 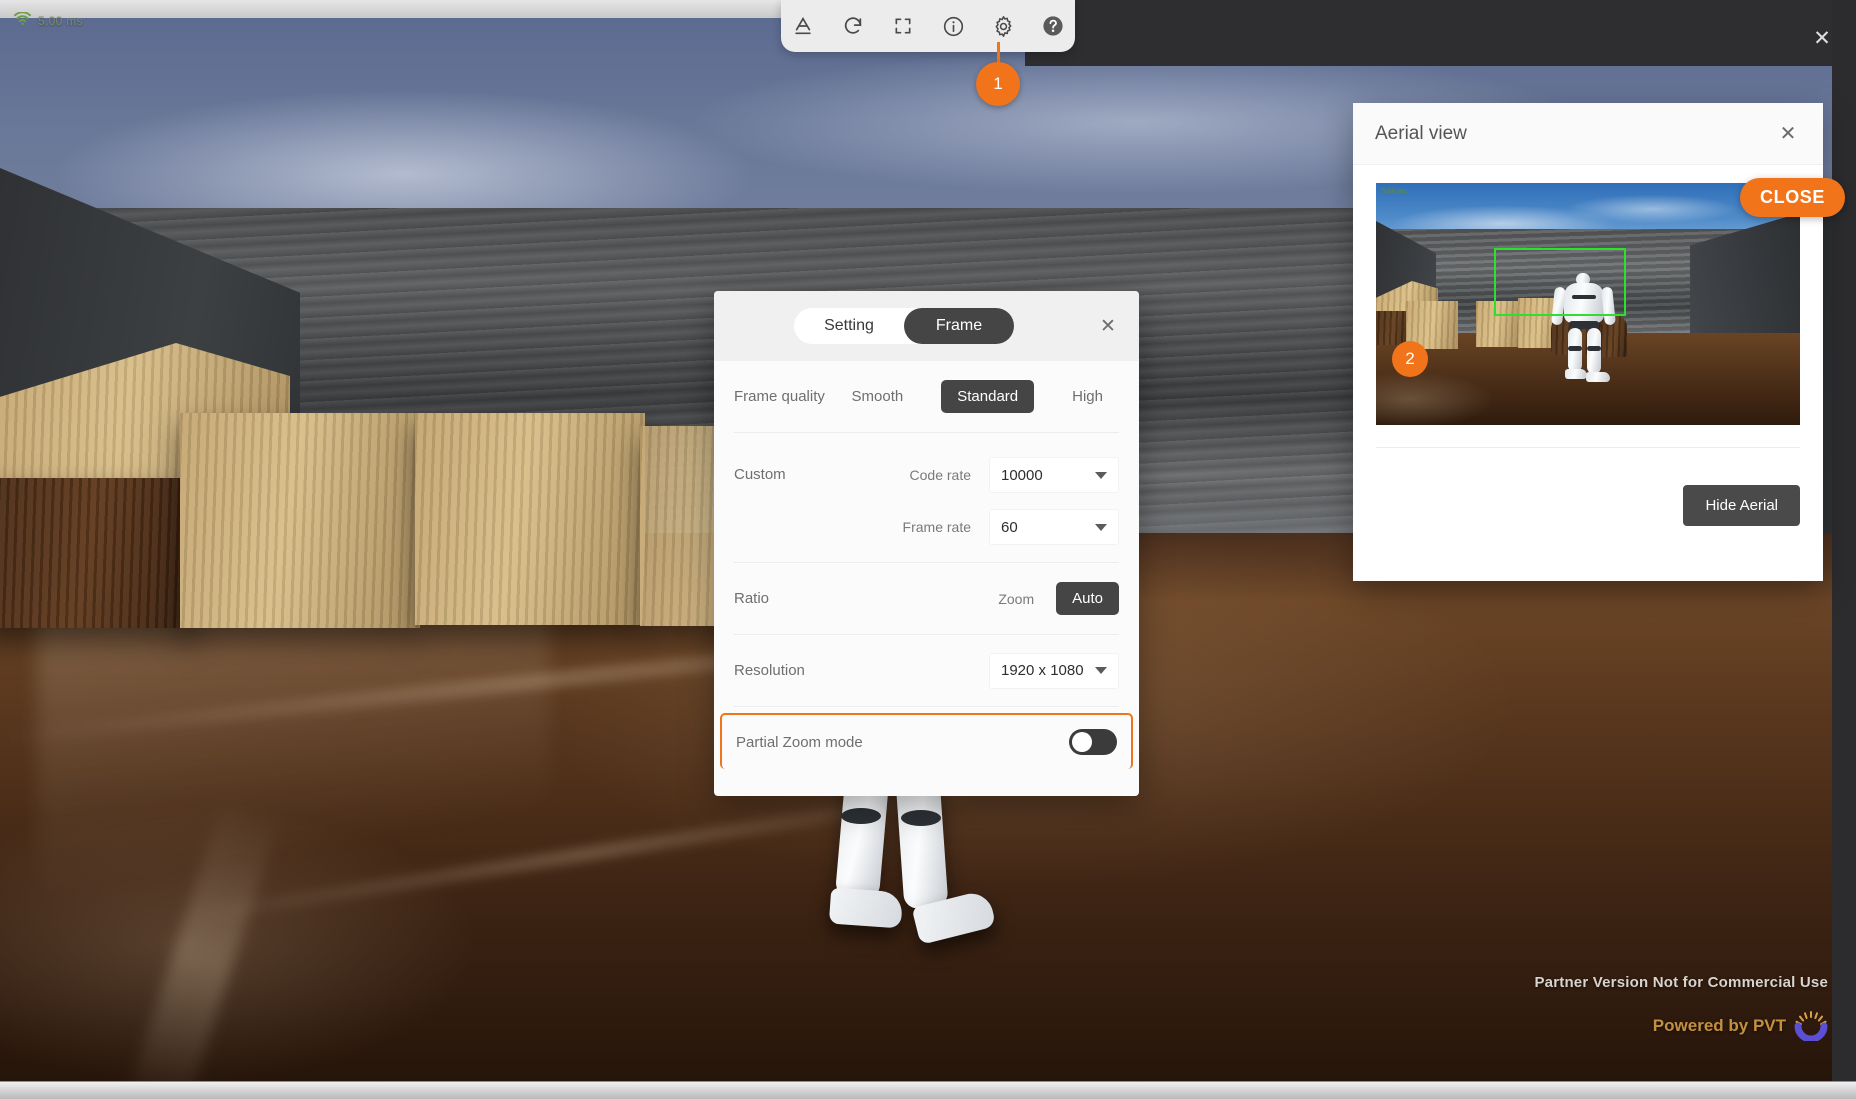 I want to click on dialog-tab-group: Setting Frame, so click(x=904, y=326).